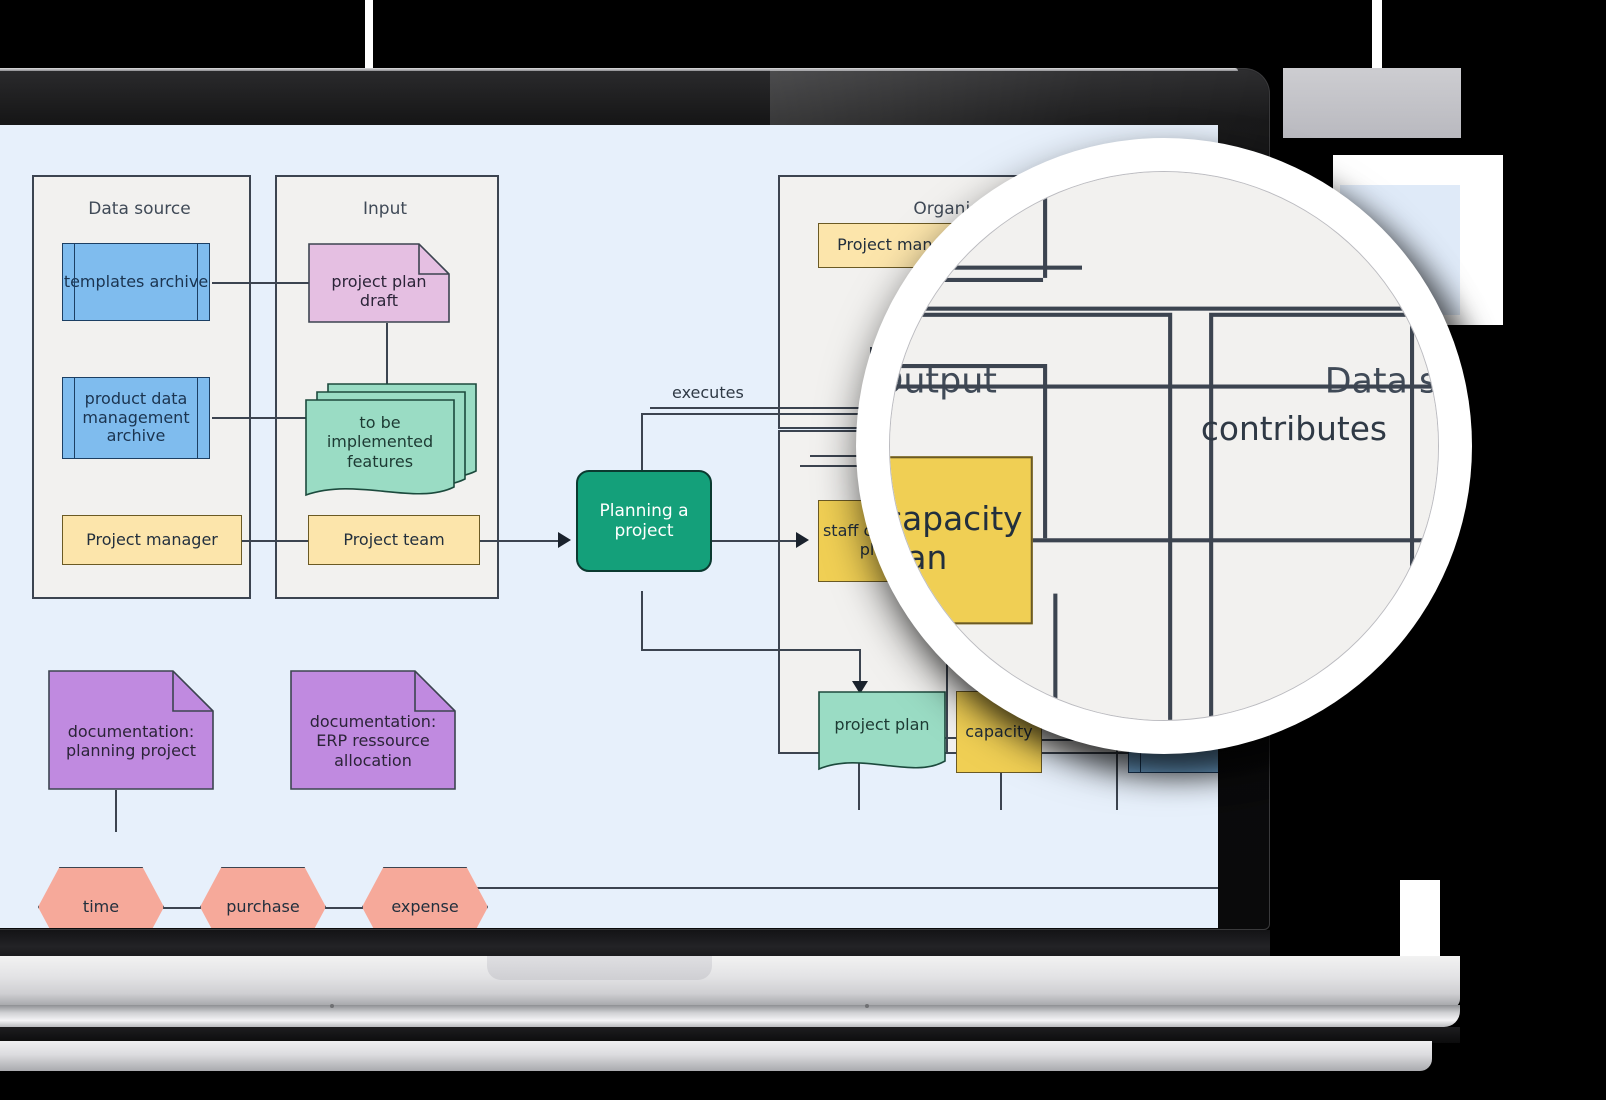 Image resolution: width=1606 pixels, height=1100 pixels. Describe the element at coordinates (131, 740) in the screenshot. I see `node-documentation-planning-project-label: documentation: planning project` at that location.